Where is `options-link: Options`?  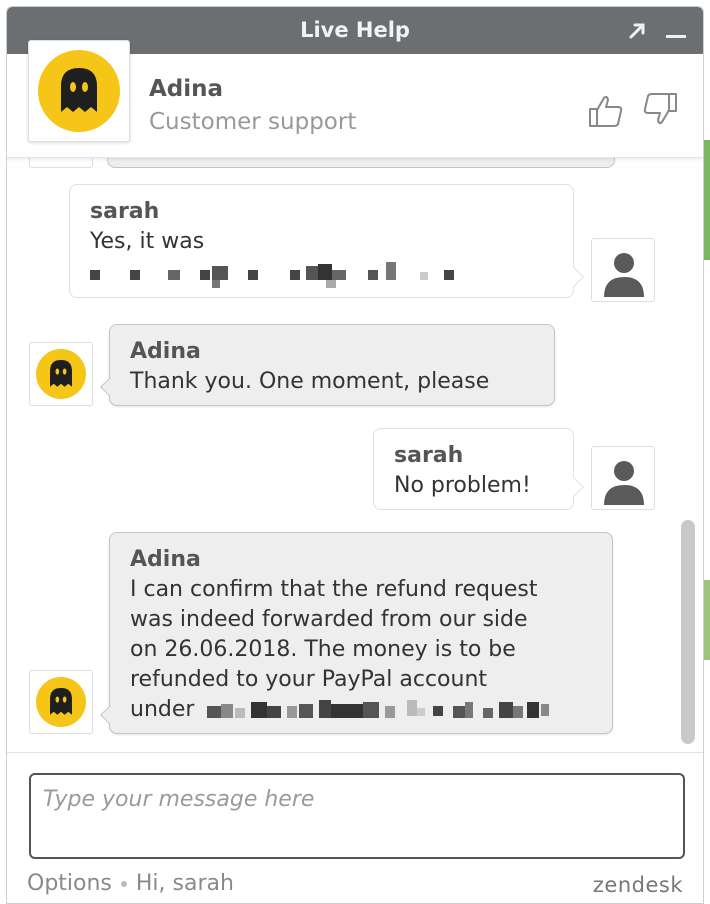 options-link: Options is located at coordinates (69, 883).